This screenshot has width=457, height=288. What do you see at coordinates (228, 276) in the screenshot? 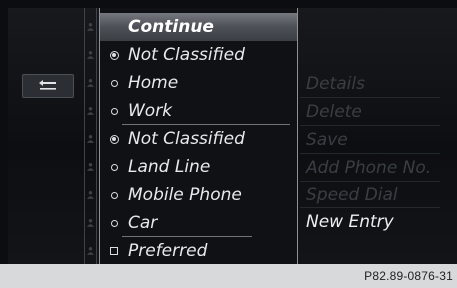
I see `footer-bar: P82.89-0876-31` at bounding box center [228, 276].